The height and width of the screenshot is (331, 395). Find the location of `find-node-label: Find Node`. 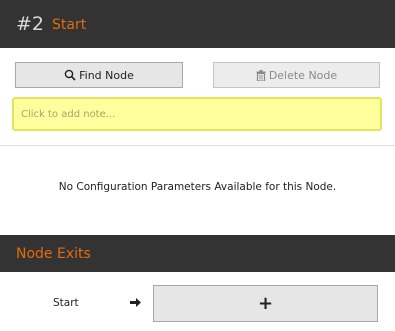

find-node-label: Find Node is located at coordinates (106, 75).